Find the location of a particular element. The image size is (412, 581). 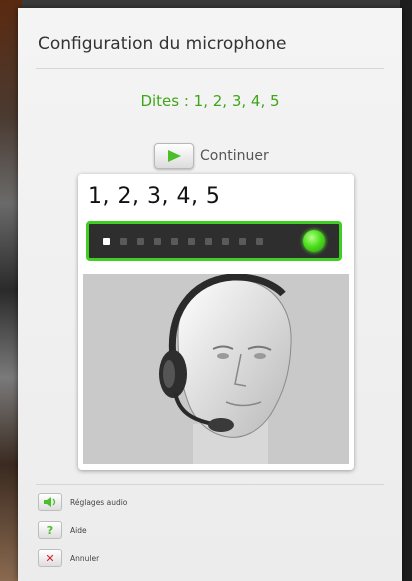

speaker-icon is located at coordinates (50, 502).